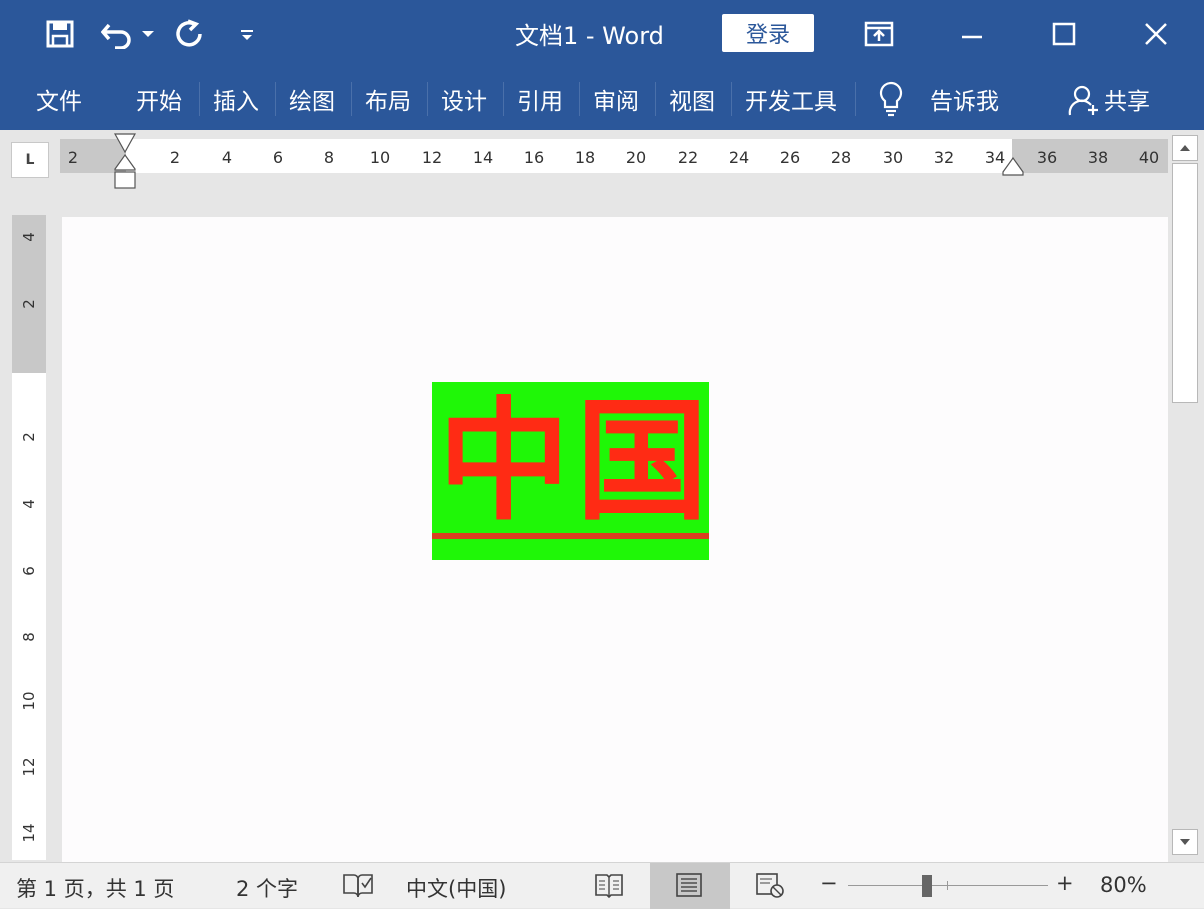 The height and width of the screenshot is (909, 1204). I want to click on print-layout-icon, so click(689, 887).